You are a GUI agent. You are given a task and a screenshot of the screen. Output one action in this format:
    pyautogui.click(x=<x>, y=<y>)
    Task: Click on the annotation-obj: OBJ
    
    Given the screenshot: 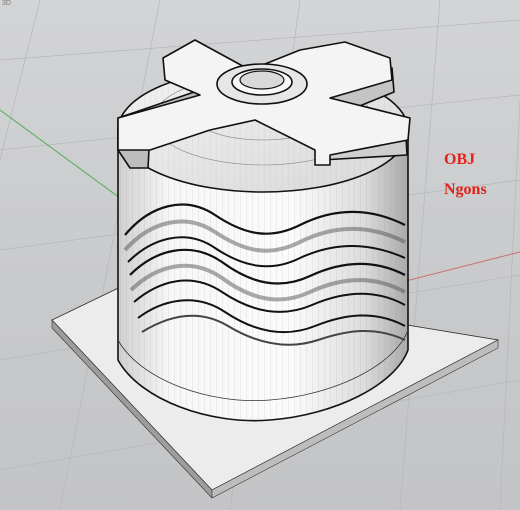 What is the action you would take?
    pyautogui.click(x=460, y=159)
    